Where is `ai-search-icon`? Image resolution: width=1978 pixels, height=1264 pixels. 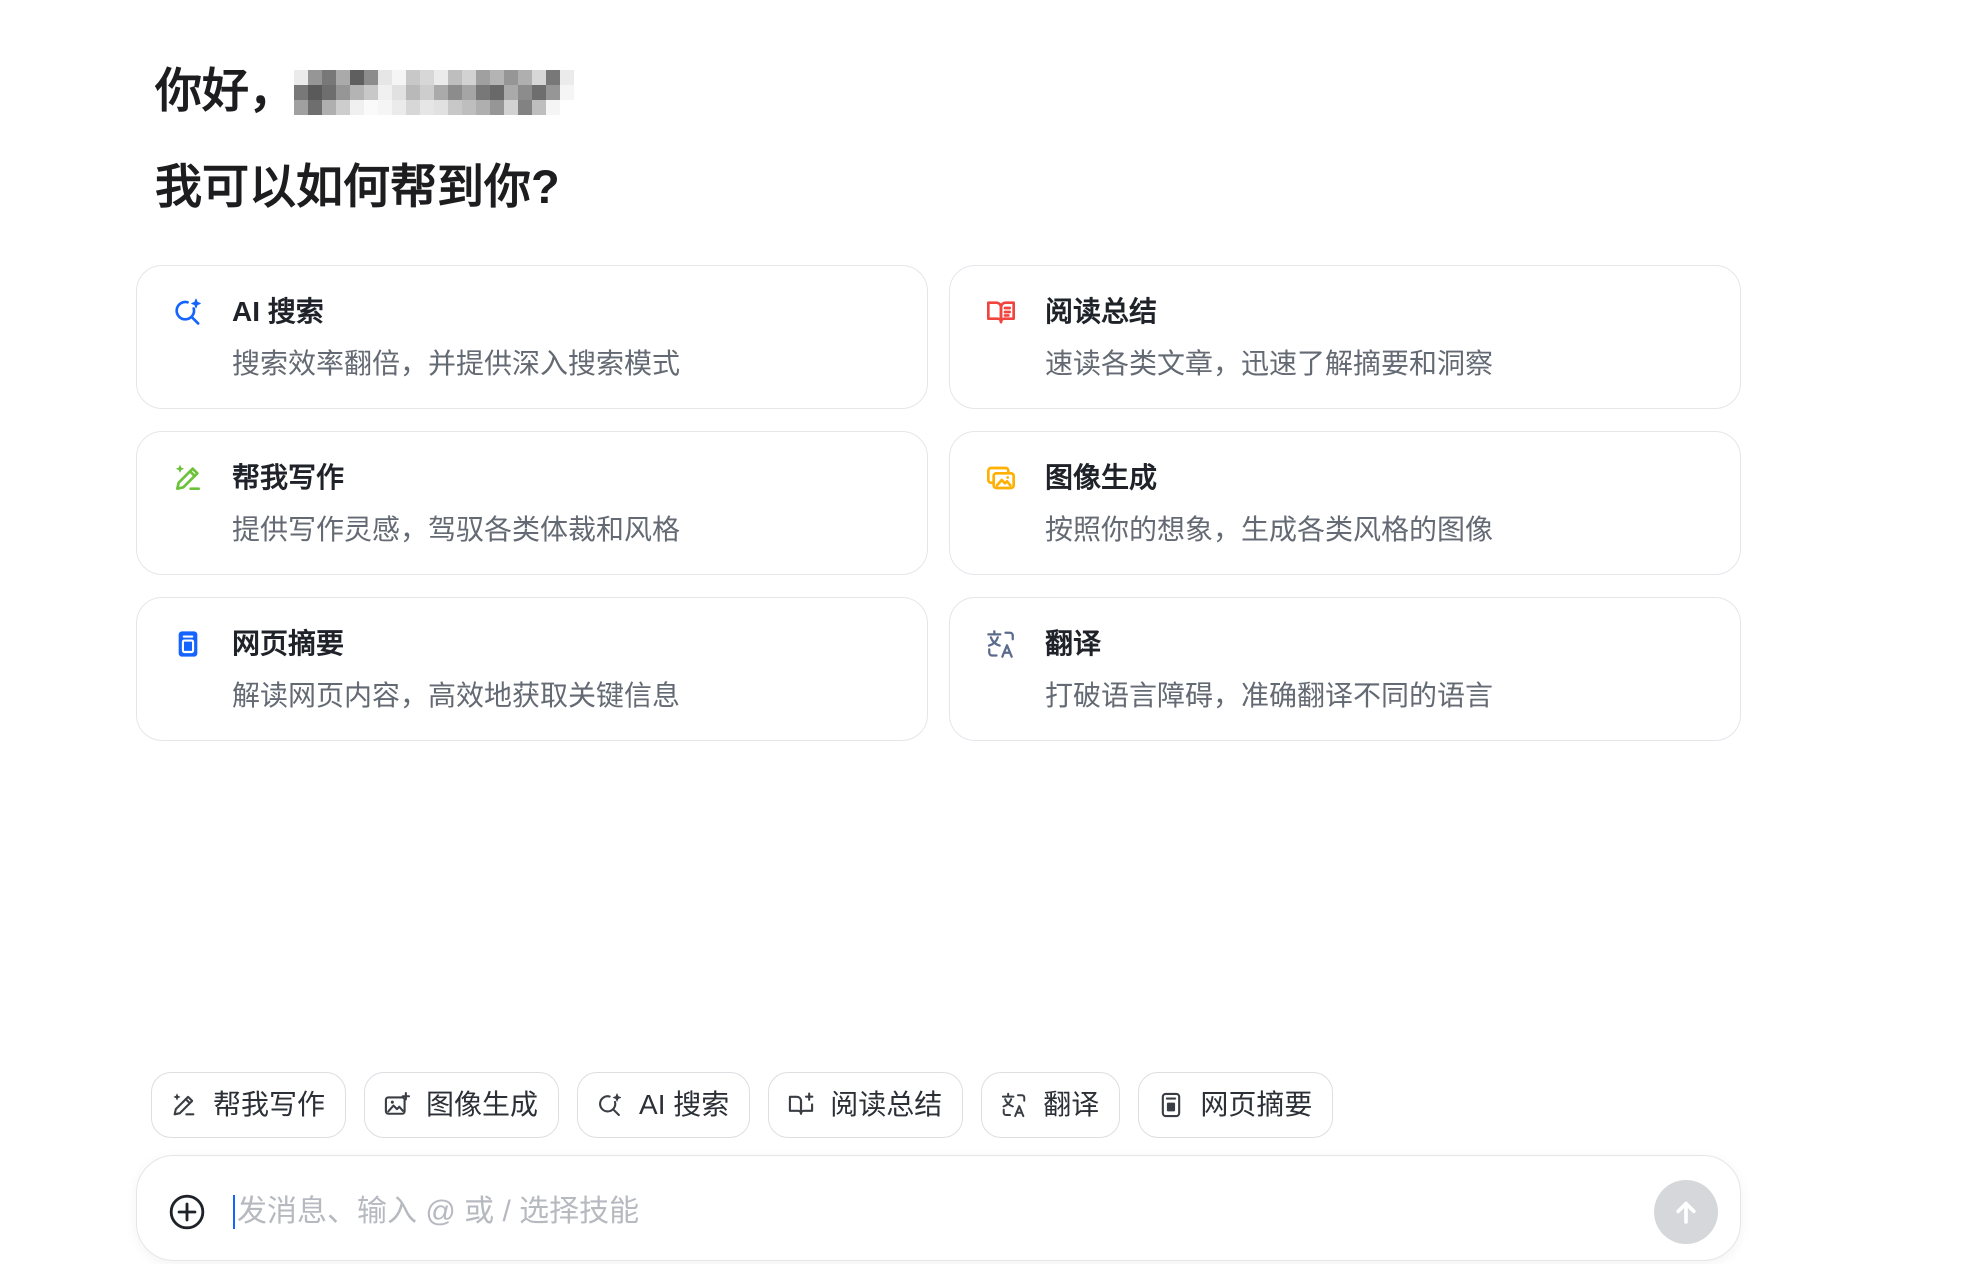
ai-search-icon is located at coordinates (610, 1105).